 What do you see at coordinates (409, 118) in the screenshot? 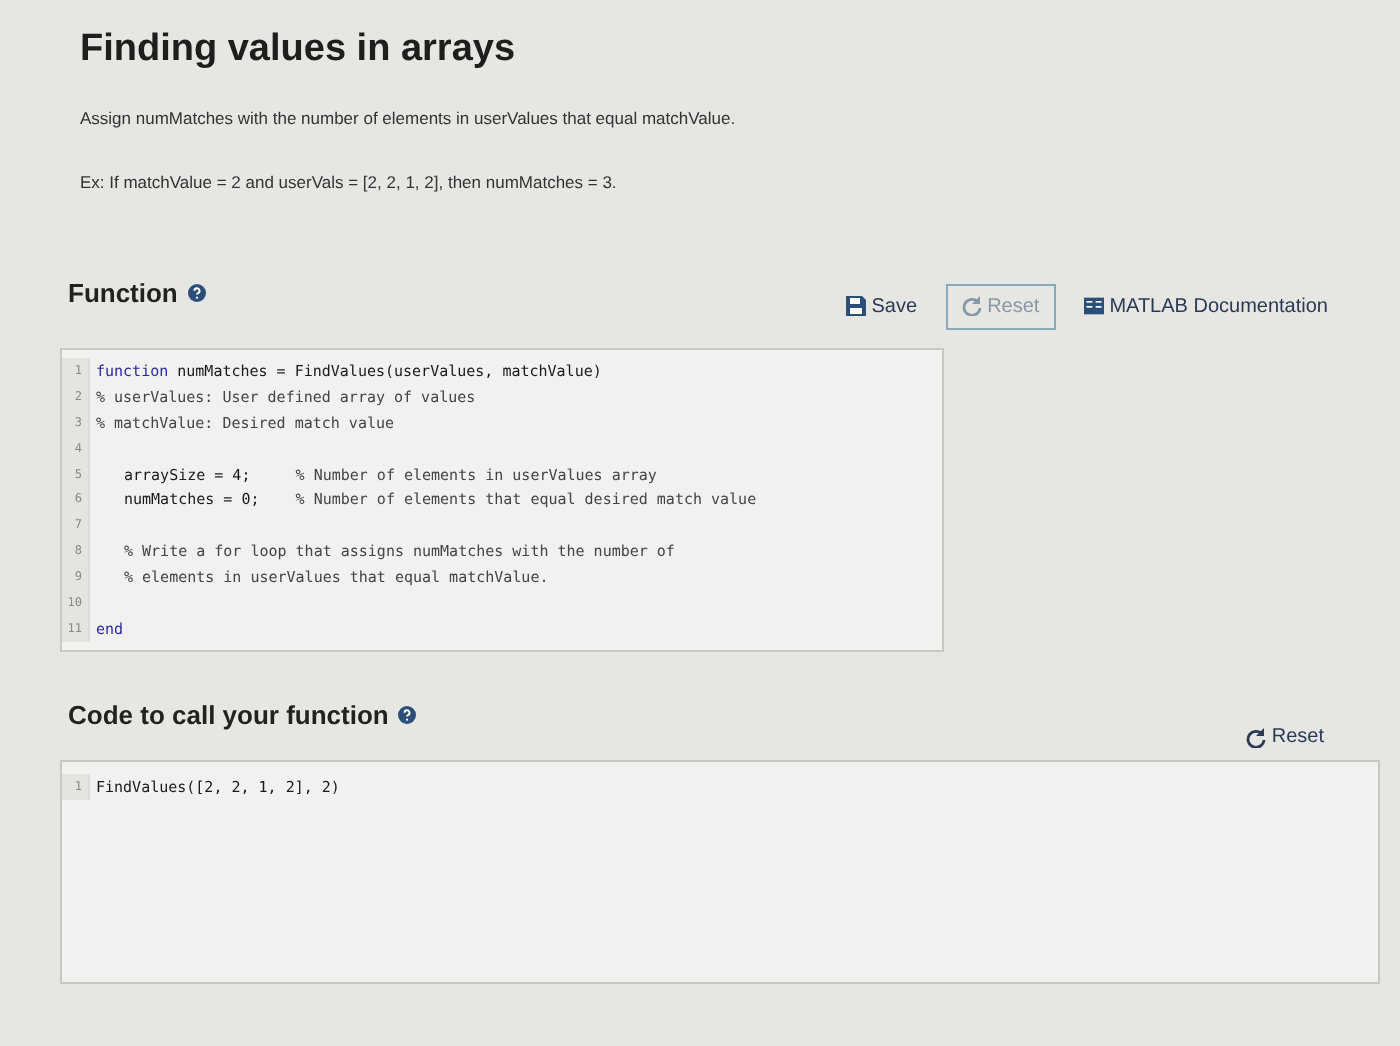
I see `description-text: Assign numMatches with the number of elements in userValues that equal matchValue.` at bounding box center [409, 118].